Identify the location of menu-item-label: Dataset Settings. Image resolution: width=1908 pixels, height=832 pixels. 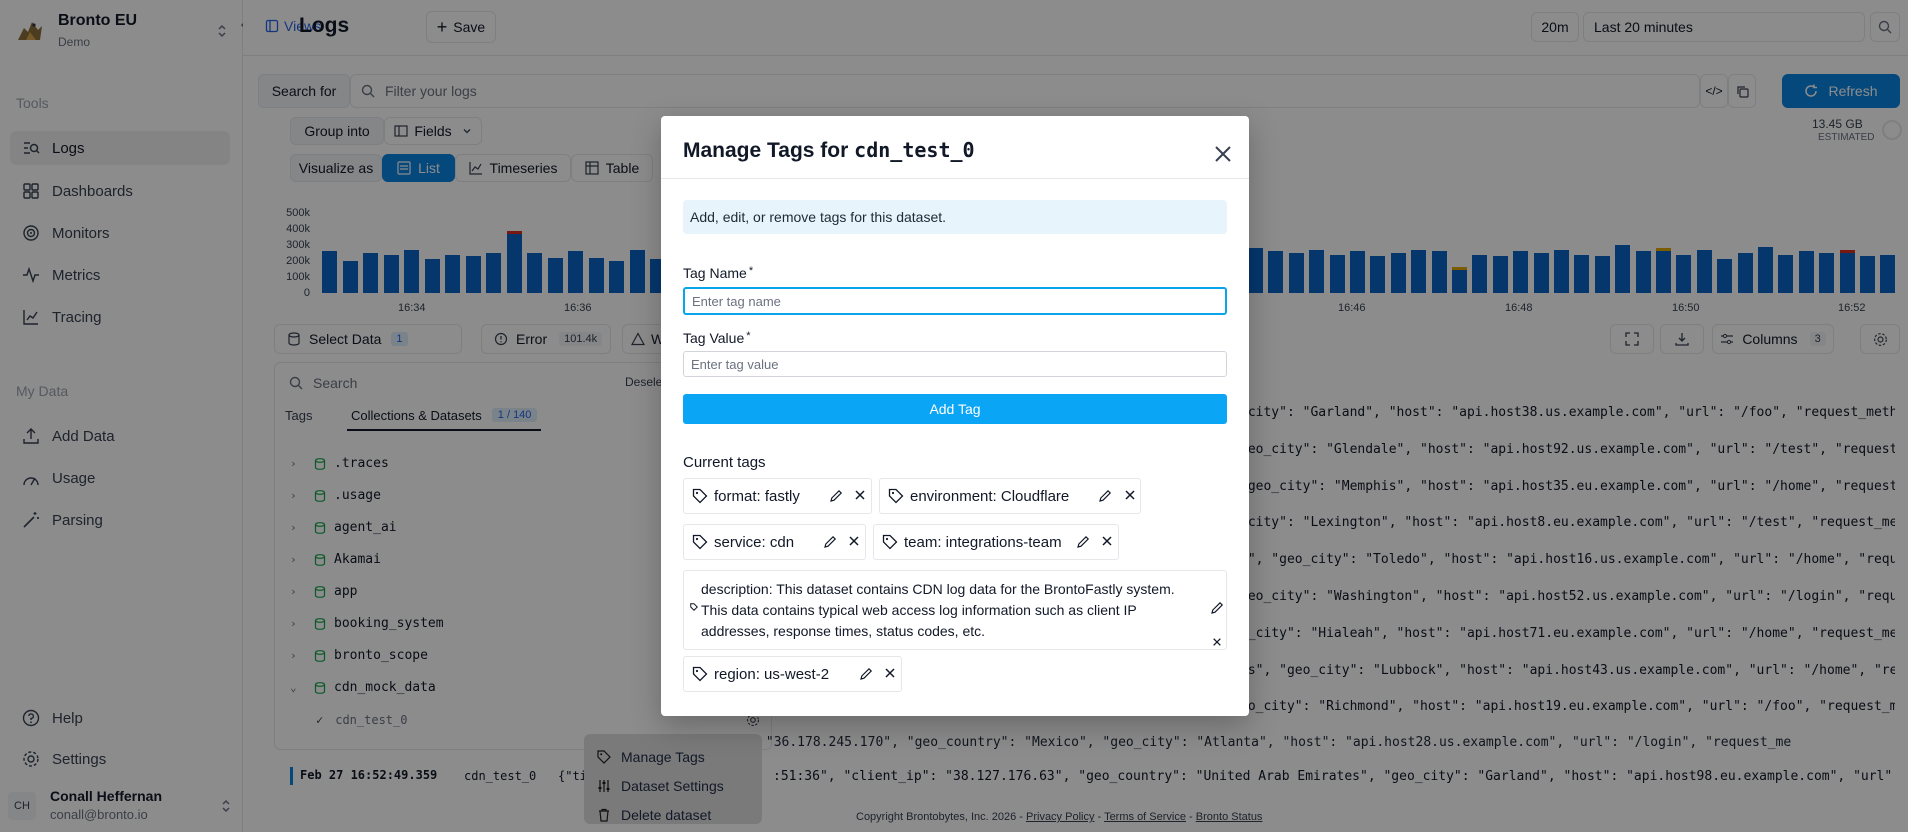
(672, 786).